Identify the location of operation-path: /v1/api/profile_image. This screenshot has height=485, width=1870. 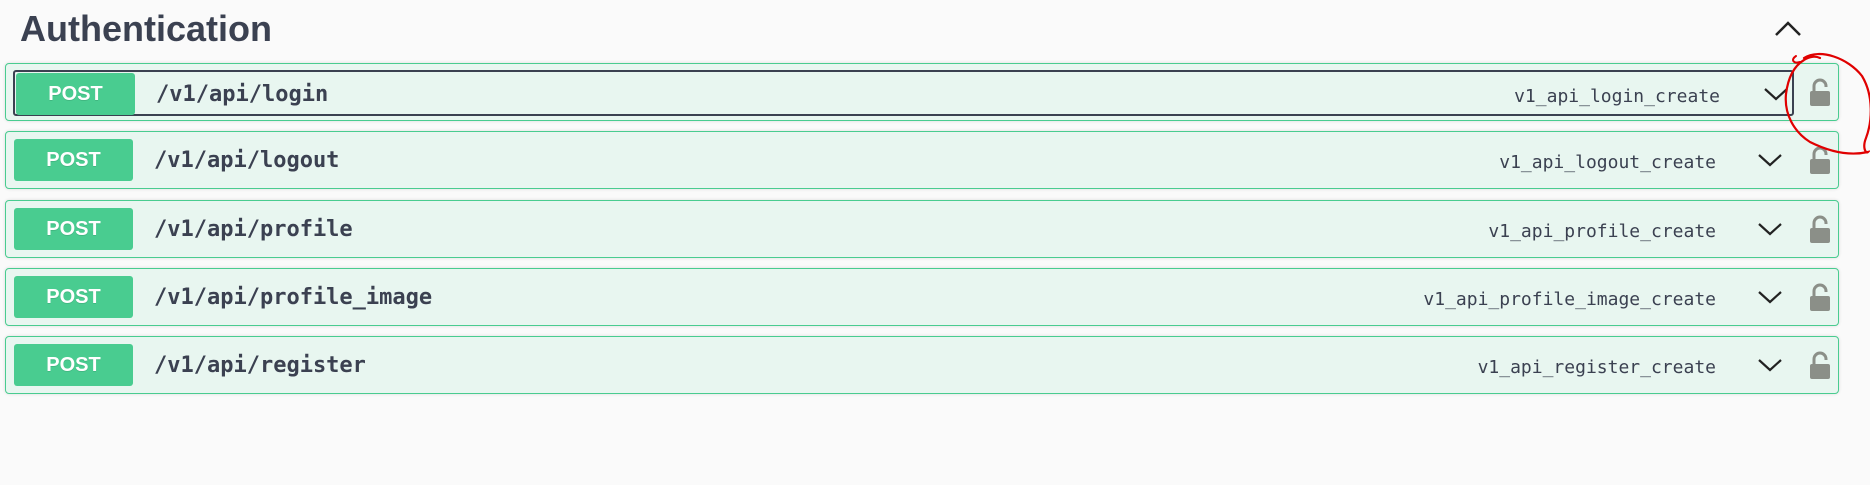
(293, 297).